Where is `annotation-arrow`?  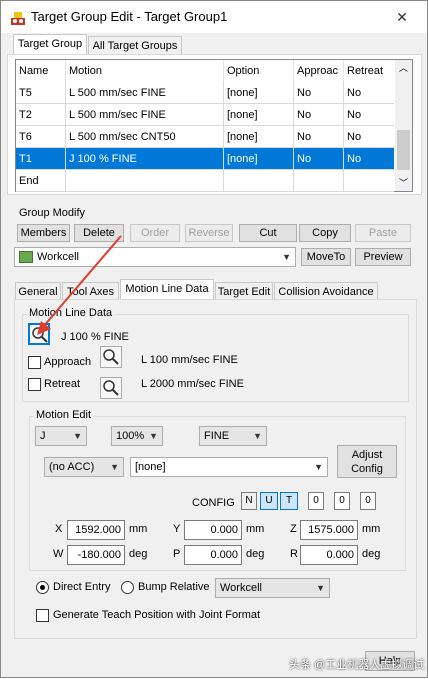
annotation-arrow is located at coordinates (79, 285).